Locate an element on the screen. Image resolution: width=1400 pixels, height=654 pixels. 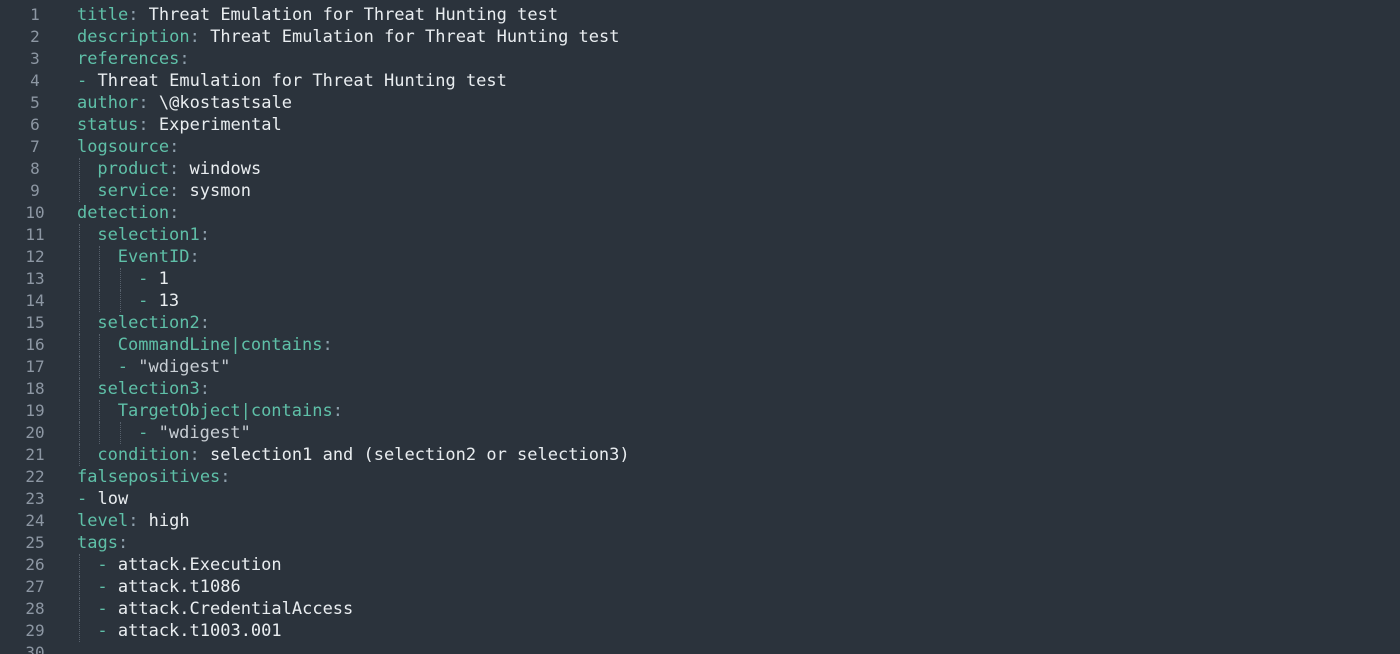
line-number: 26 is located at coordinates (35, 564).